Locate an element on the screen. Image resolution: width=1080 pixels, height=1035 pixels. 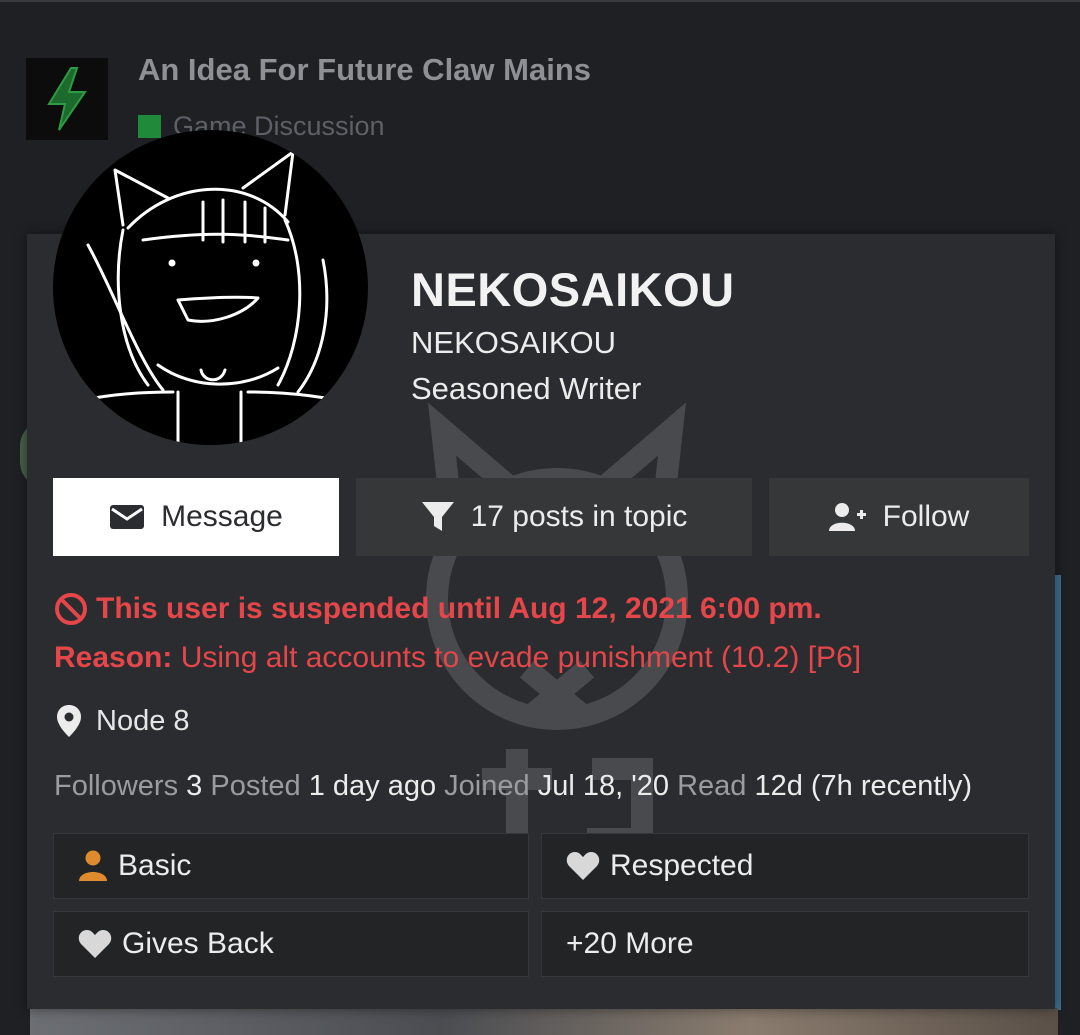
stat-followers-value: 3 is located at coordinates (194, 786).